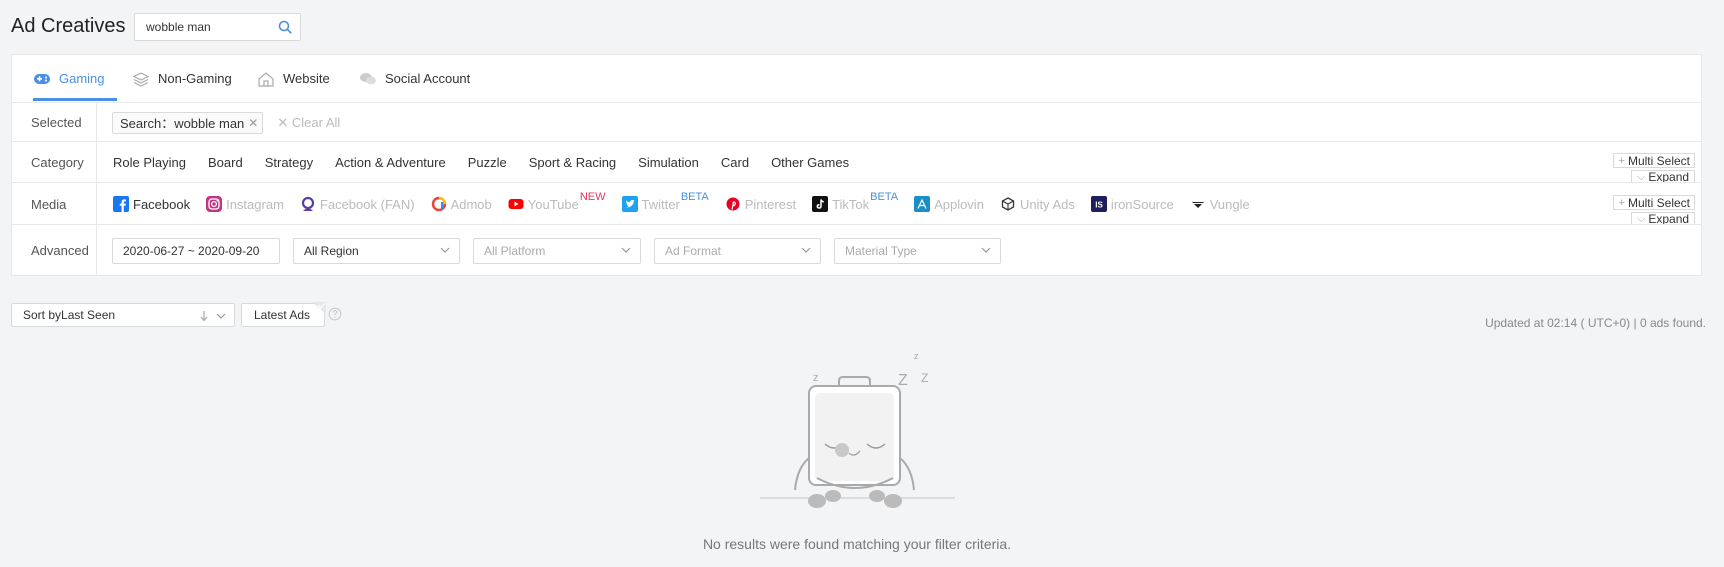 The width and height of the screenshot is (1724, 567). I want to click on media-item-facebook: Facebook, so click(151, 204).